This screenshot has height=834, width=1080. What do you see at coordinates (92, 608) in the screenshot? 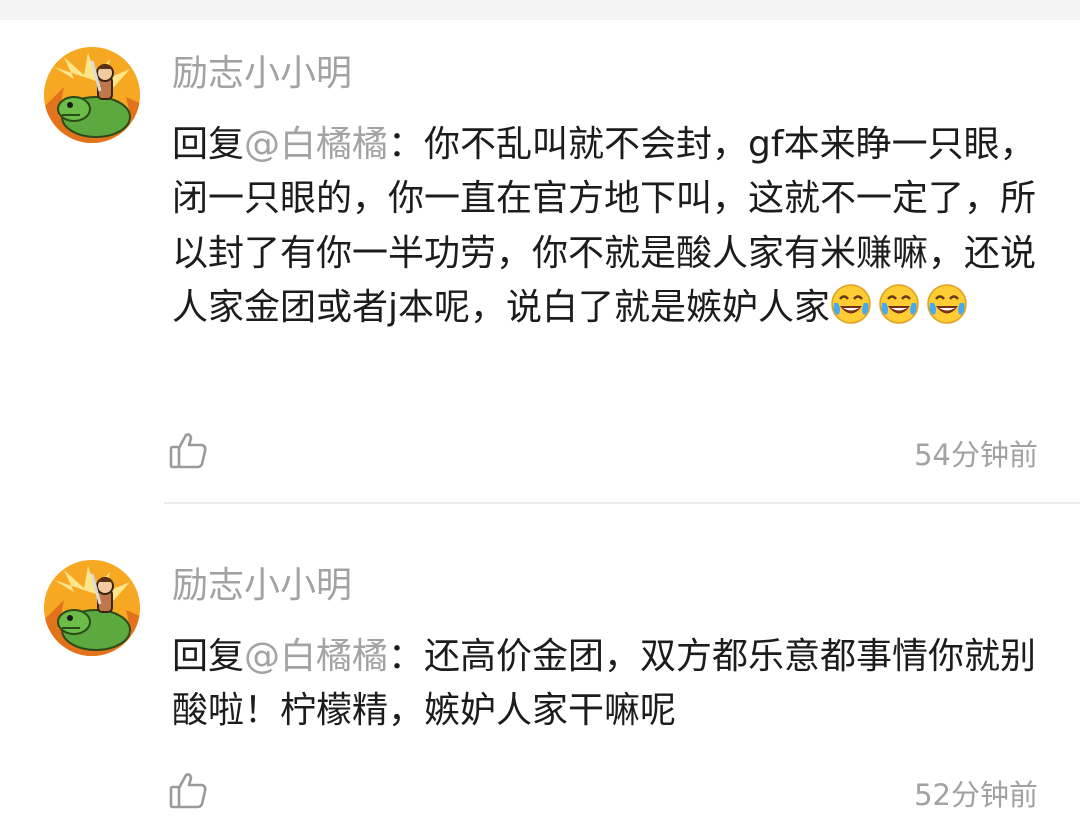
I see `avatar` at bounding box center [92, 608].